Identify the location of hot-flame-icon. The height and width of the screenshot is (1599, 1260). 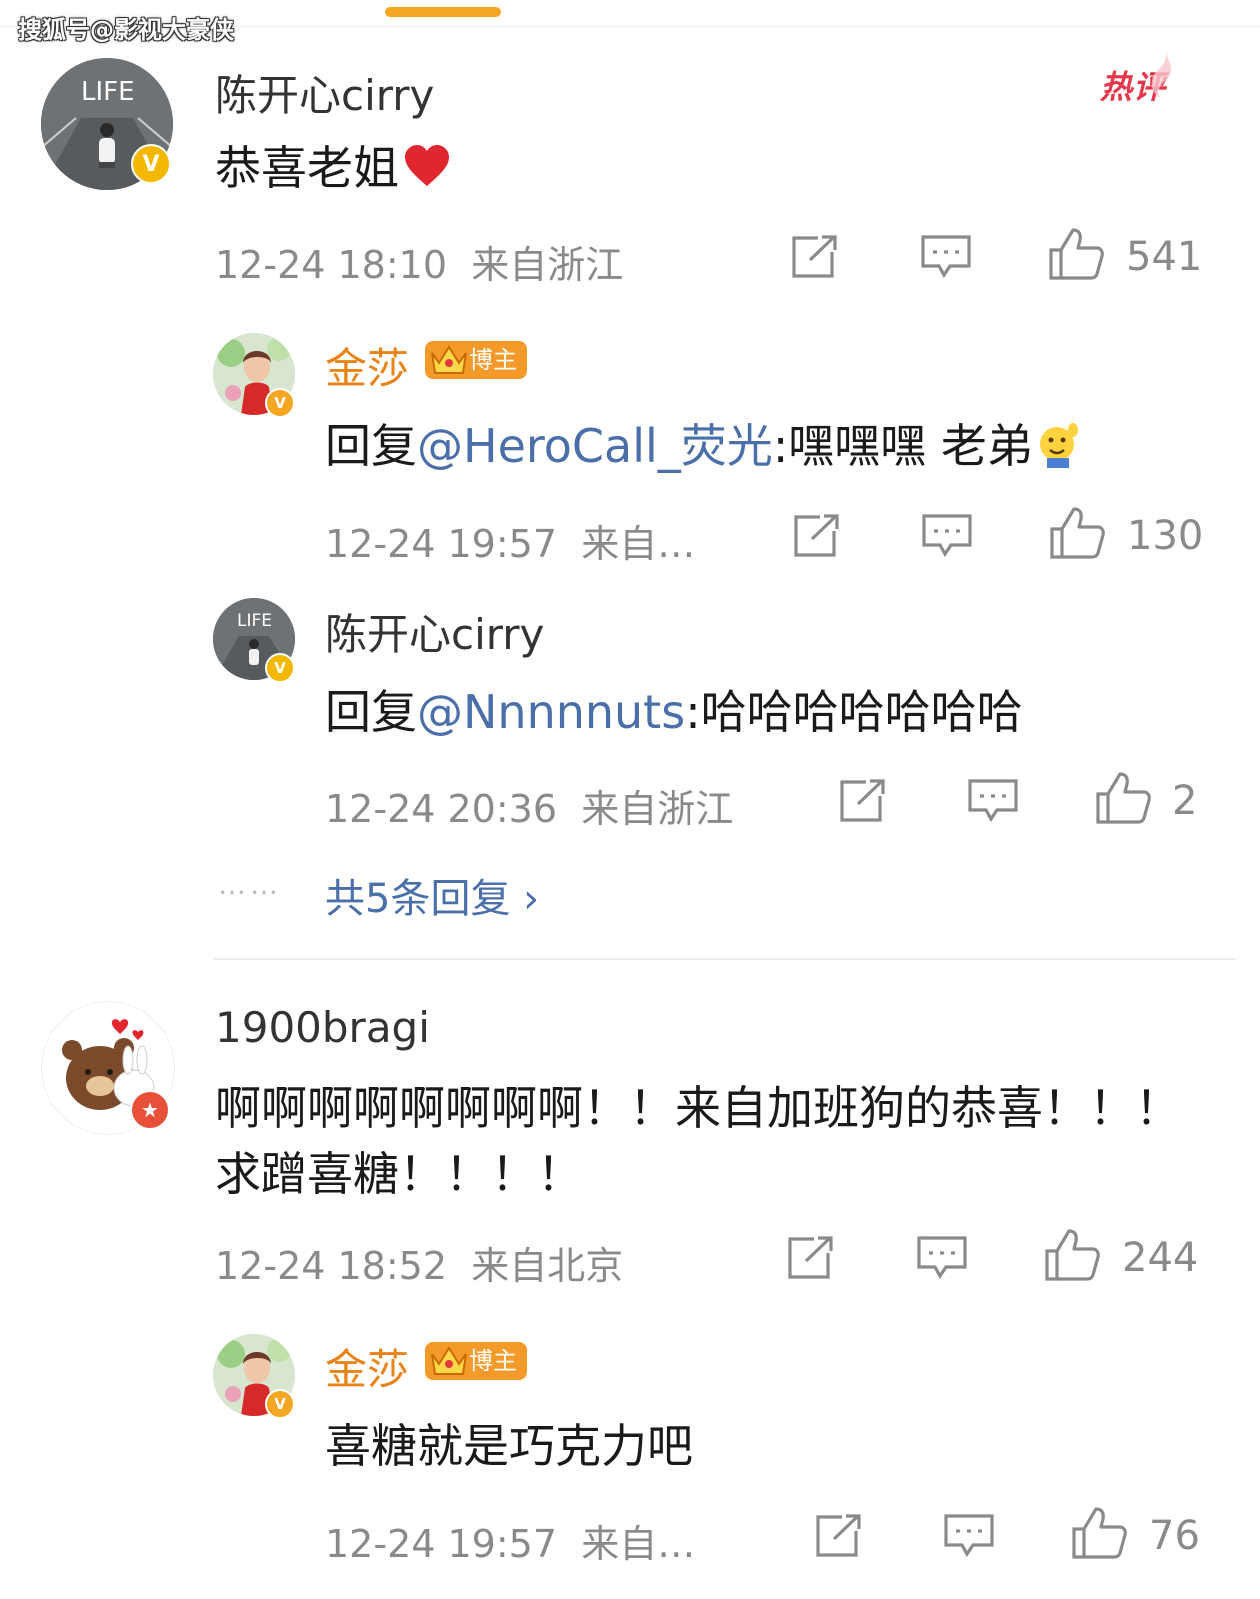
(1161, 72).